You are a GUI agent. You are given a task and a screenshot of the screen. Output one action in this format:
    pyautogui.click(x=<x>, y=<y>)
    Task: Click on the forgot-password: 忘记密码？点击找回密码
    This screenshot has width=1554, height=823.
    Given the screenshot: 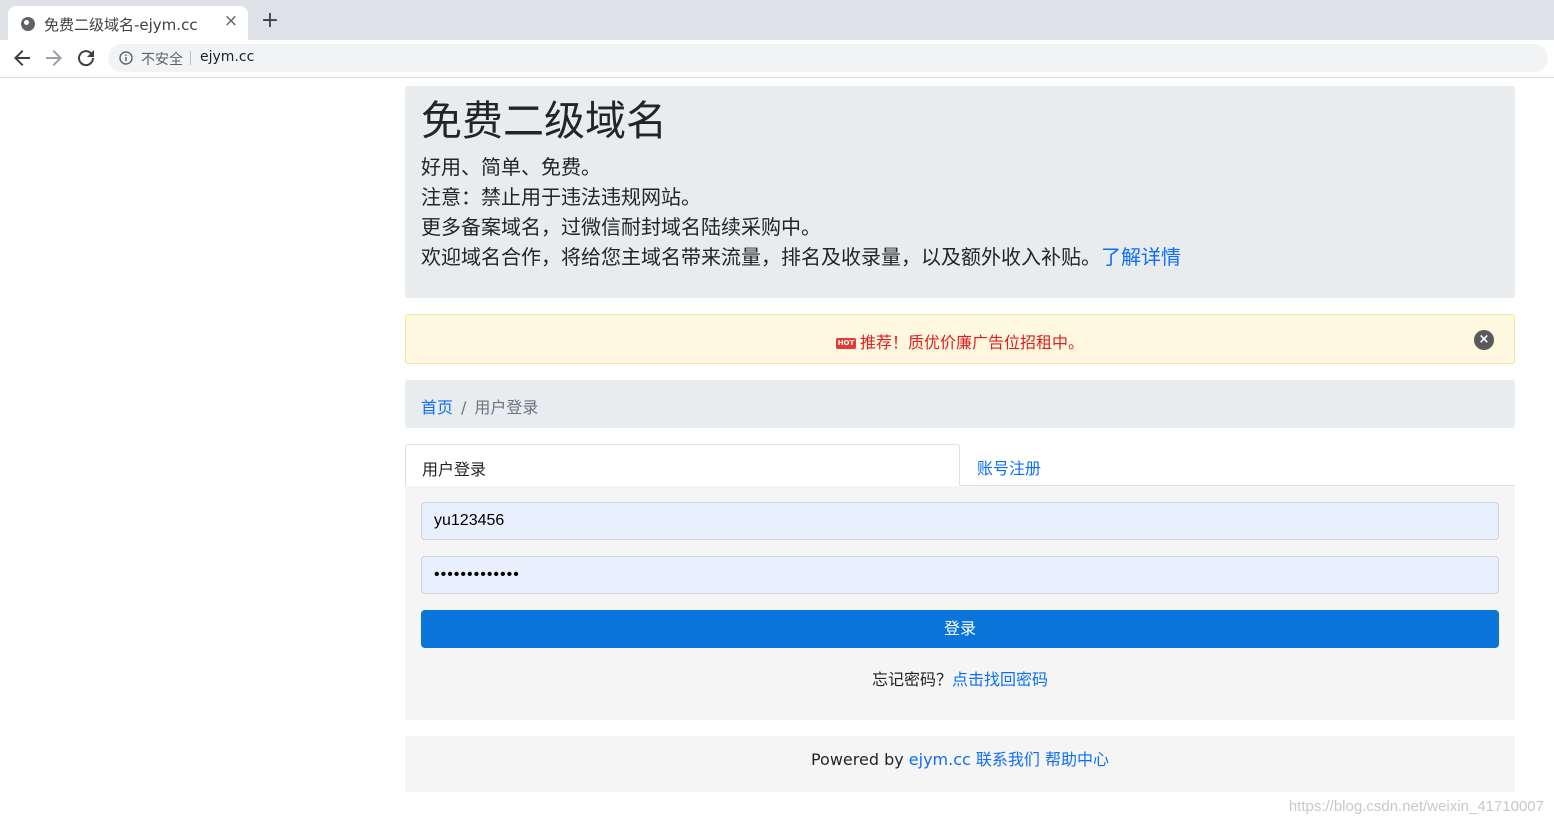 What is the action you would take?
    pyautogui.click(x=960, y=678)
    